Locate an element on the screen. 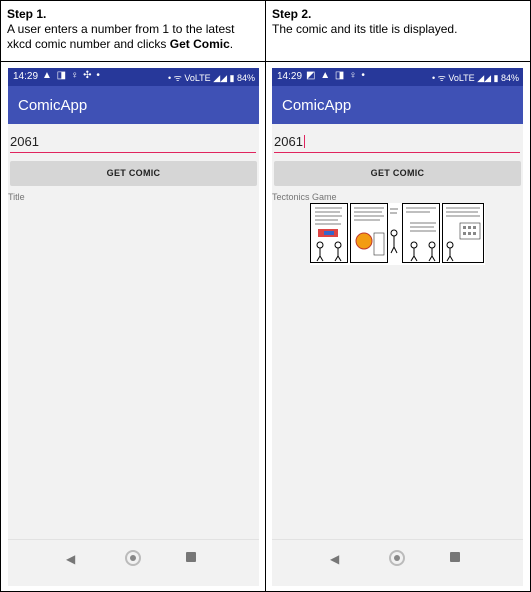 This screenshot has height=592, width=531. step-1-description-bold: Get Comic is located at coordinates (199, 44).